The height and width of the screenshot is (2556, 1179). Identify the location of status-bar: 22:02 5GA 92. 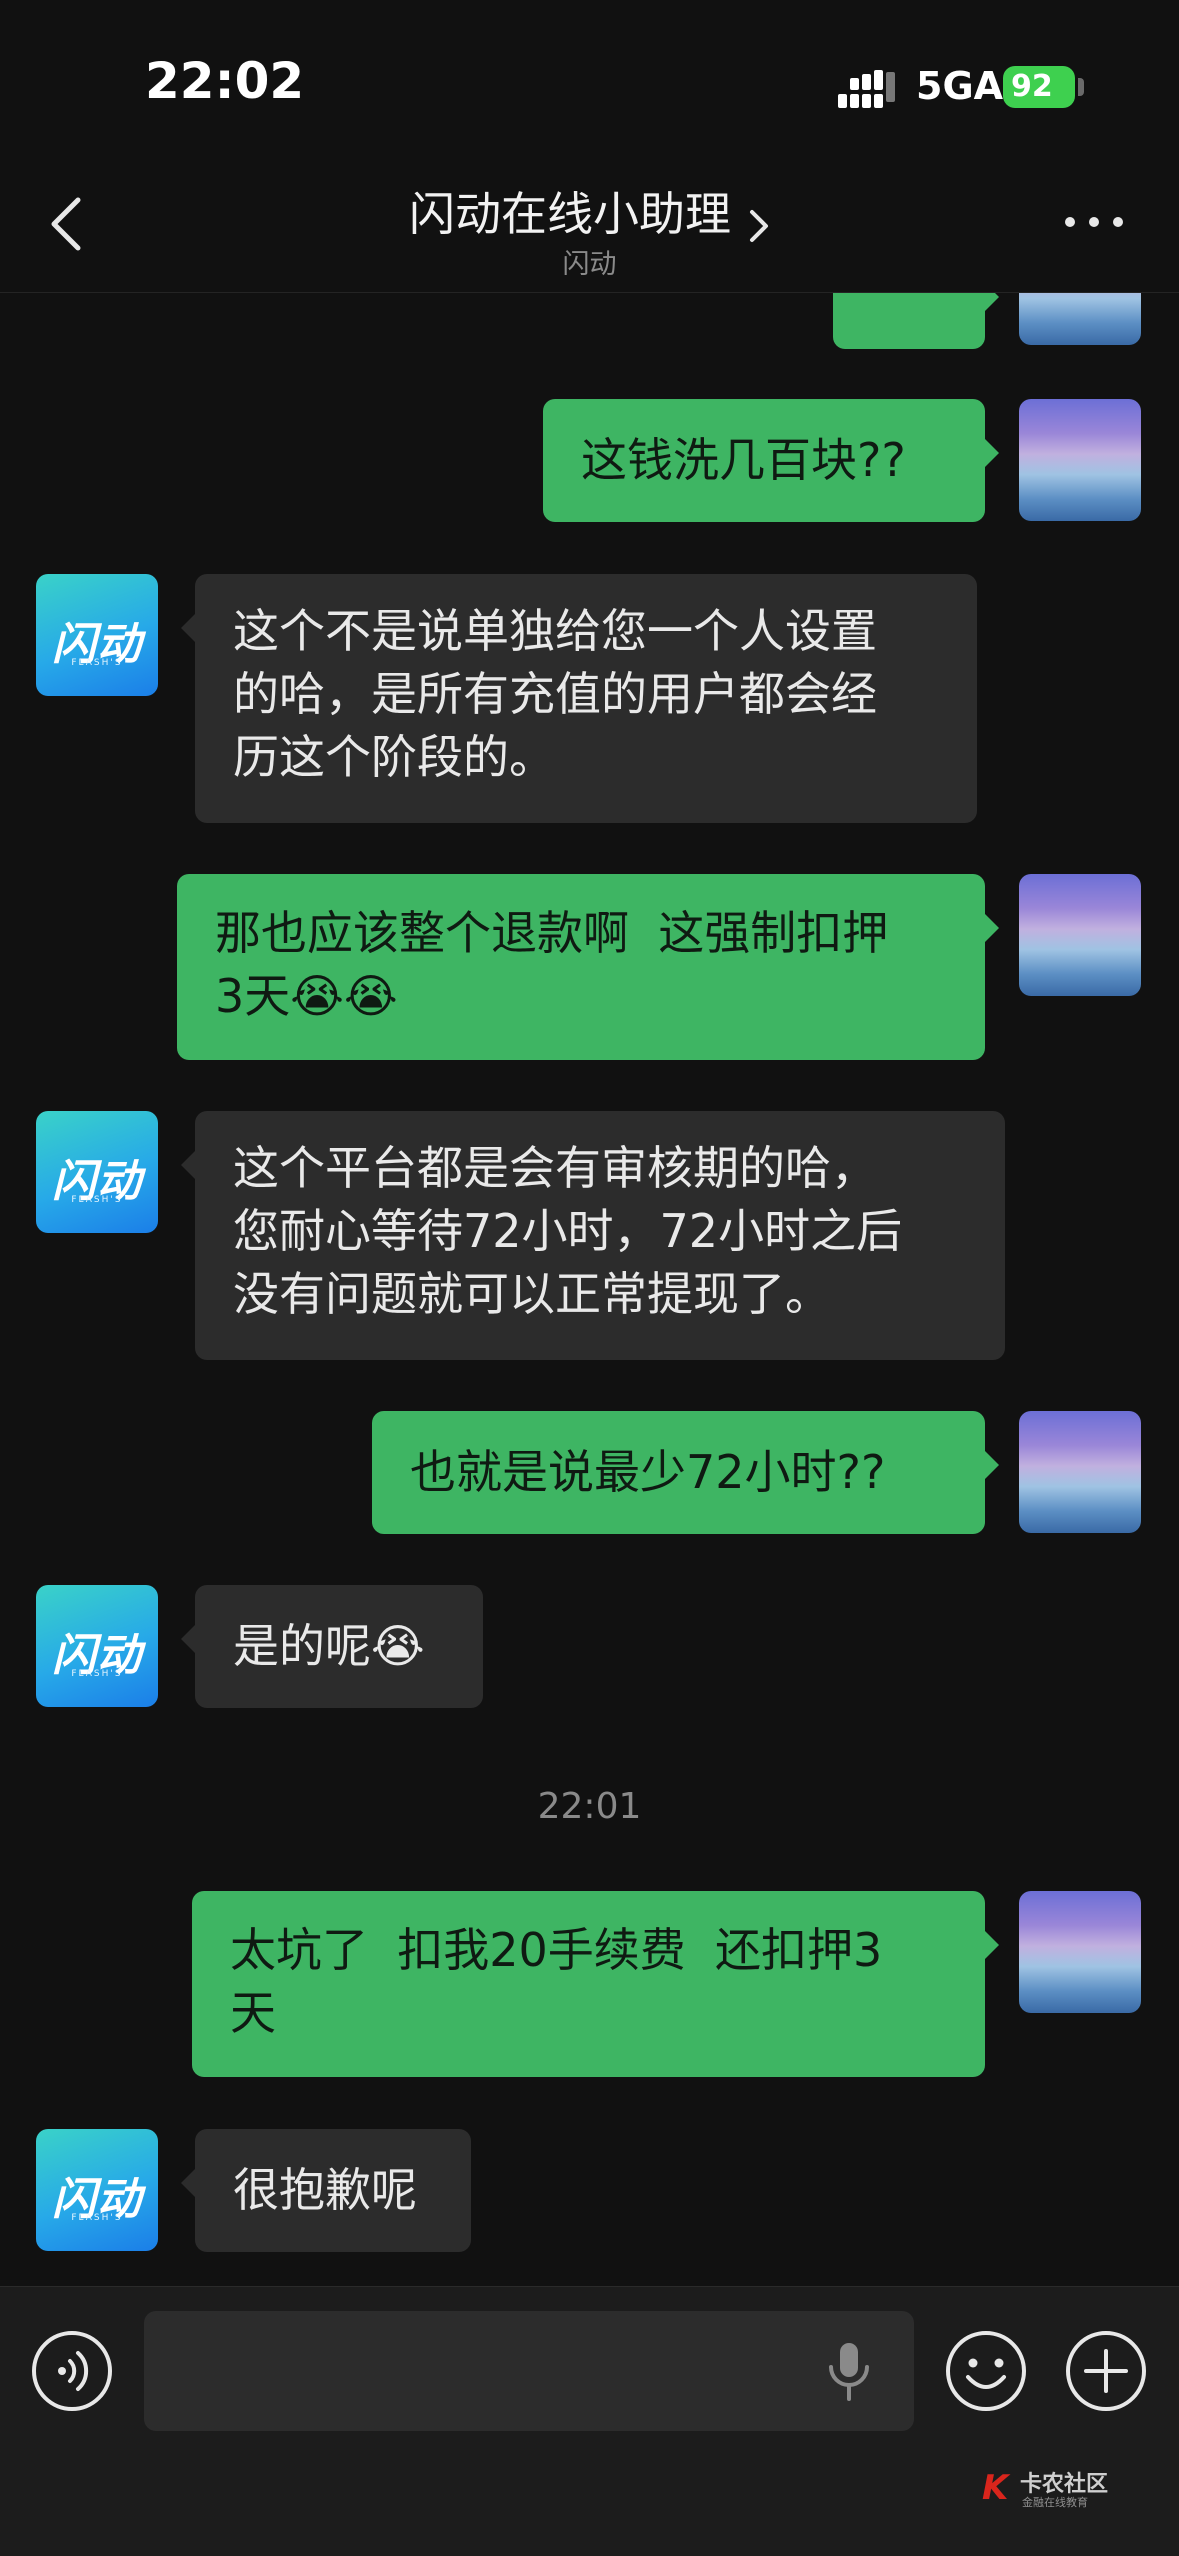
(589, 75).